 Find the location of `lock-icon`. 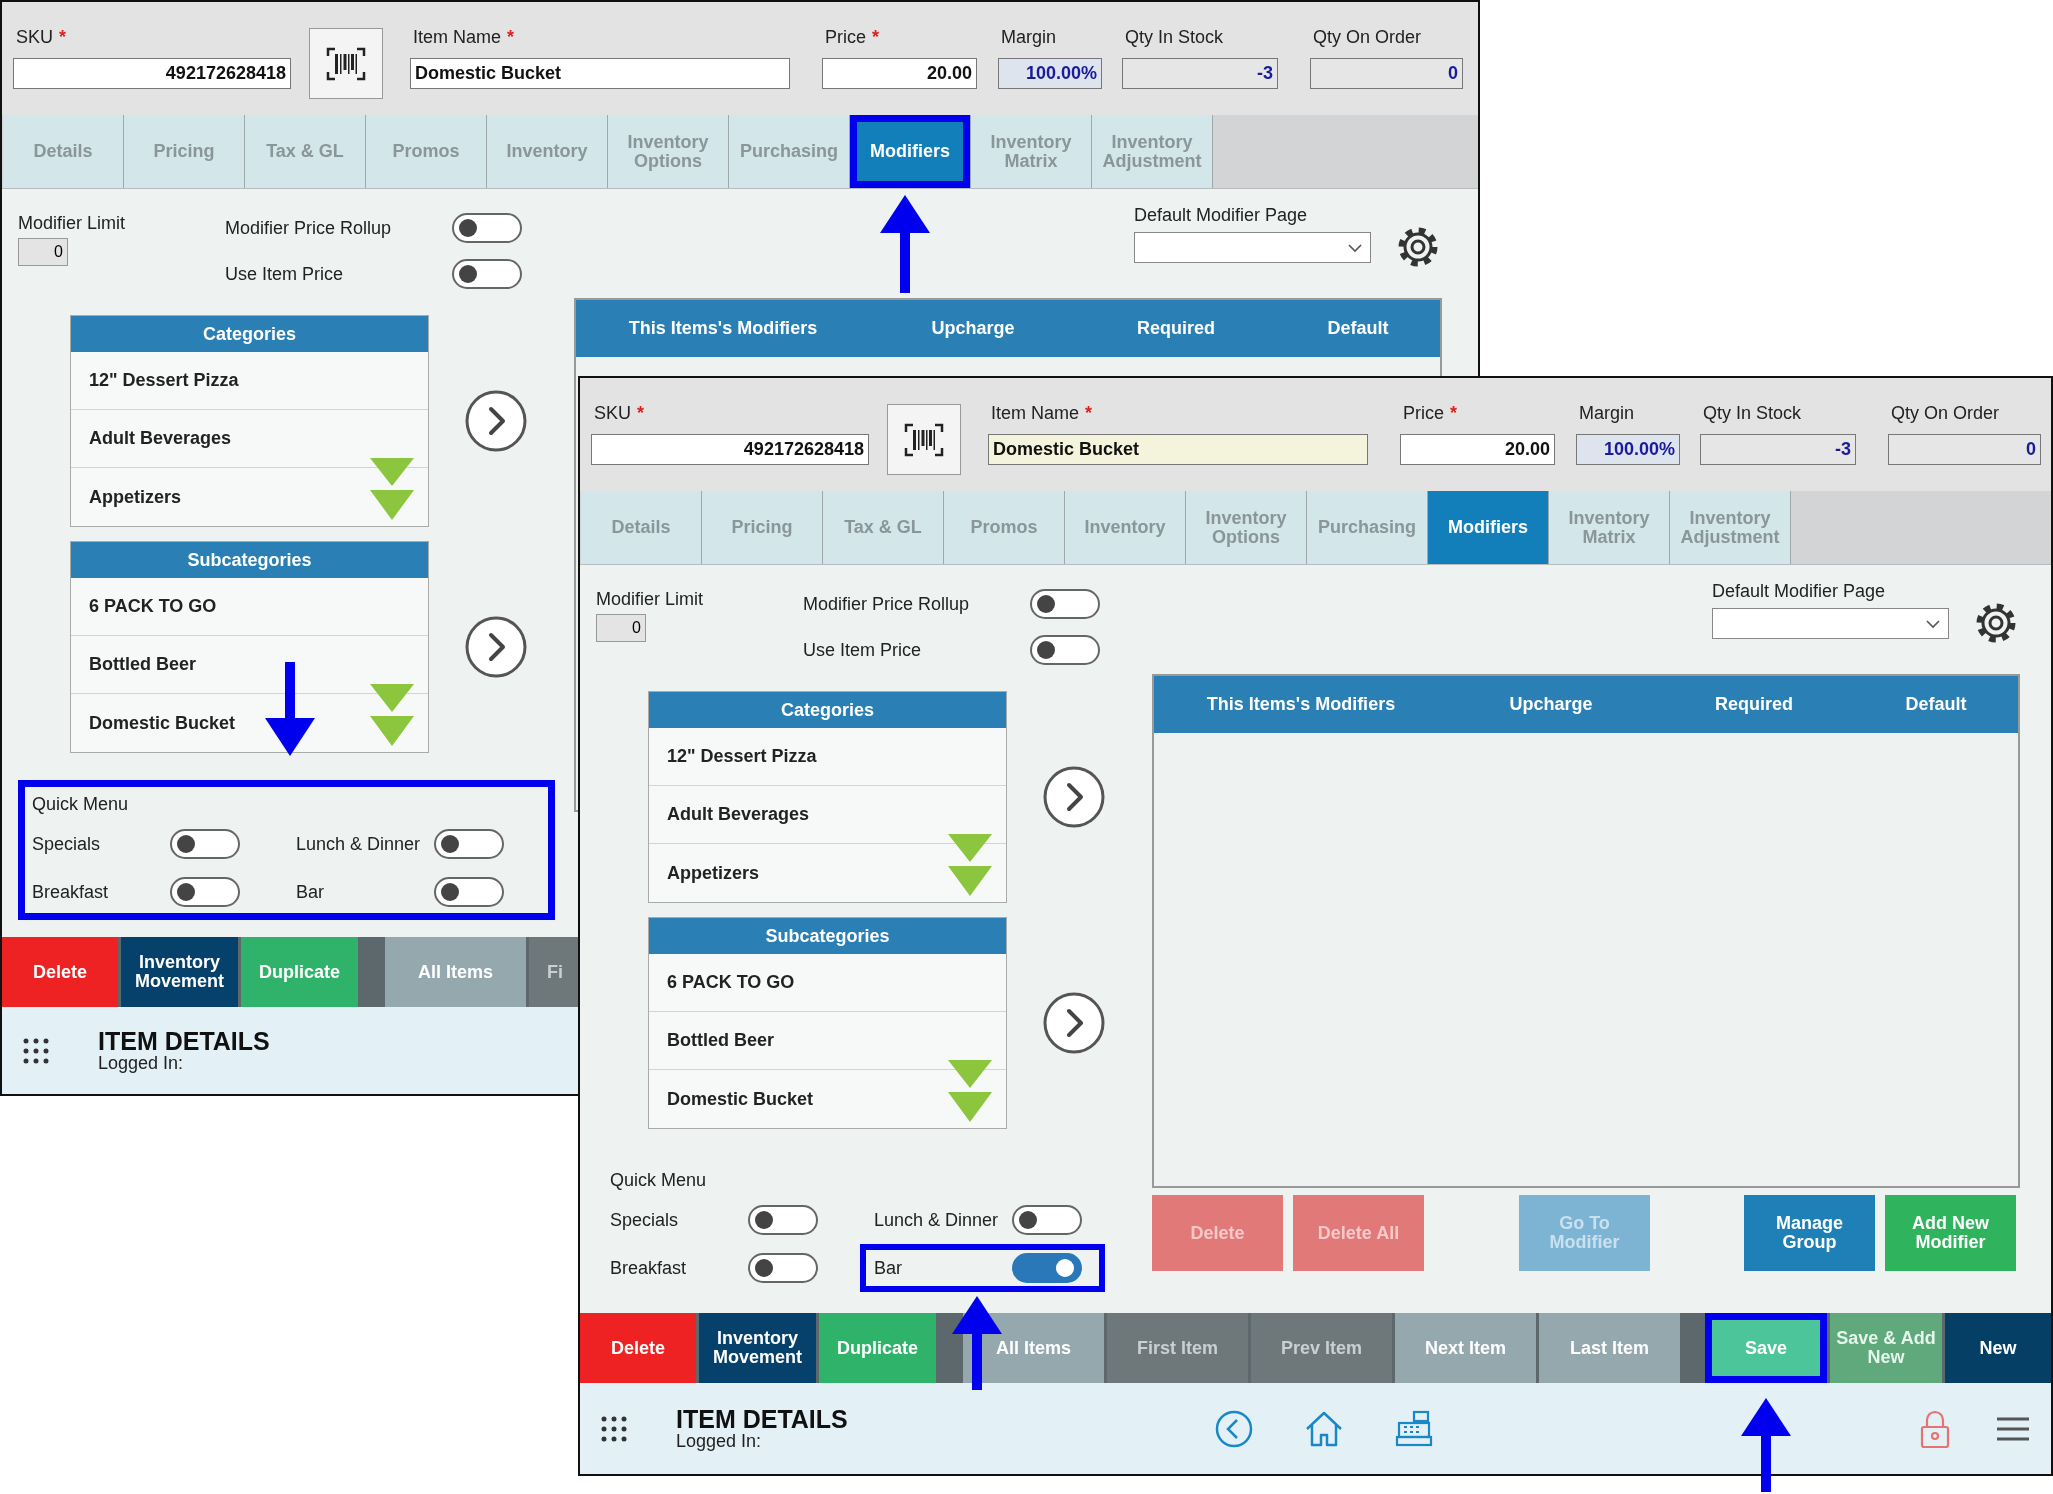

lock-icon is located at coordinates (1935, 1428).